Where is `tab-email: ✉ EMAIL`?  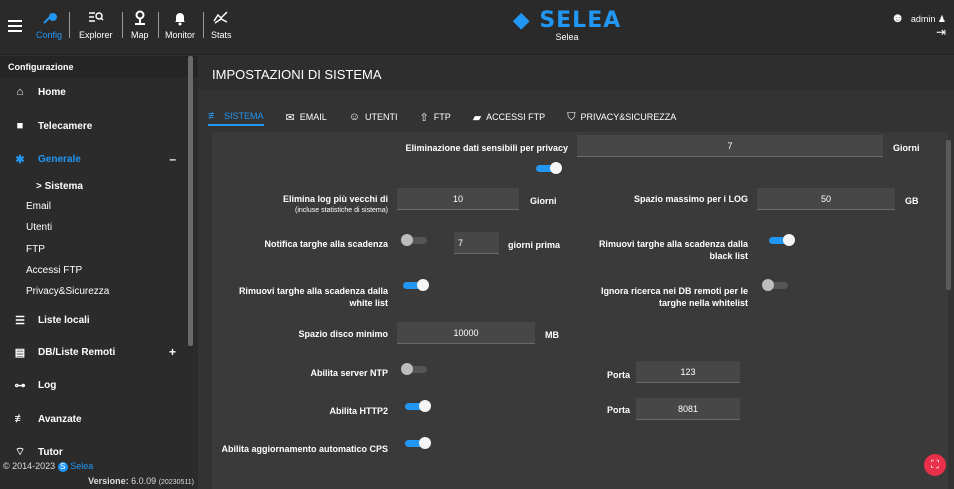 tab-email: ✉ EMAIL is located at coordinates (306, 117).